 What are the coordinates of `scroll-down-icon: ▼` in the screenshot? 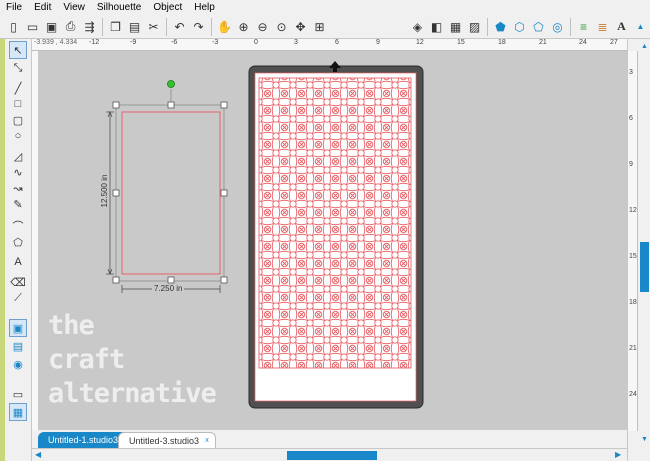 It's located at (644, 439).